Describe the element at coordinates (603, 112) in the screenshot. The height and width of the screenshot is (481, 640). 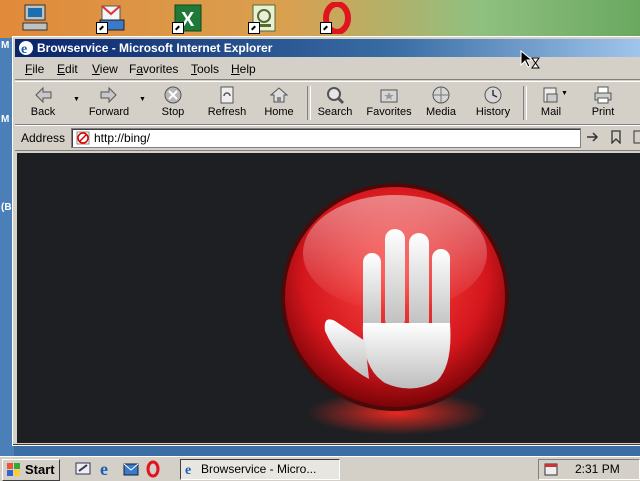
I see `print-label: Print` at that location.